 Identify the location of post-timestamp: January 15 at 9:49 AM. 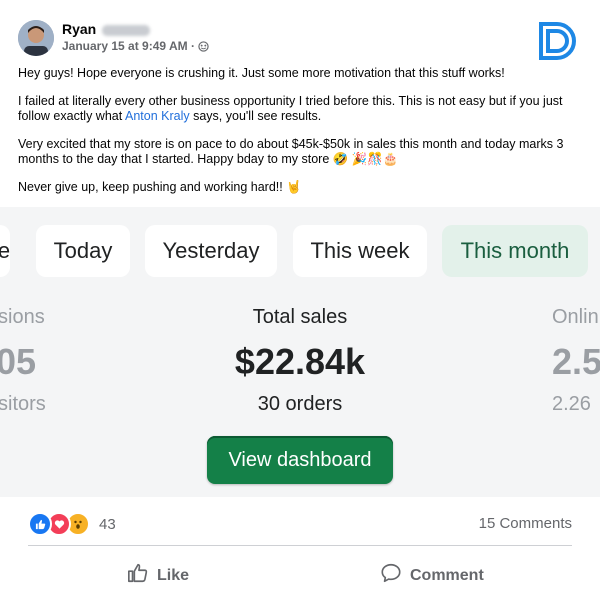
(125, 46).